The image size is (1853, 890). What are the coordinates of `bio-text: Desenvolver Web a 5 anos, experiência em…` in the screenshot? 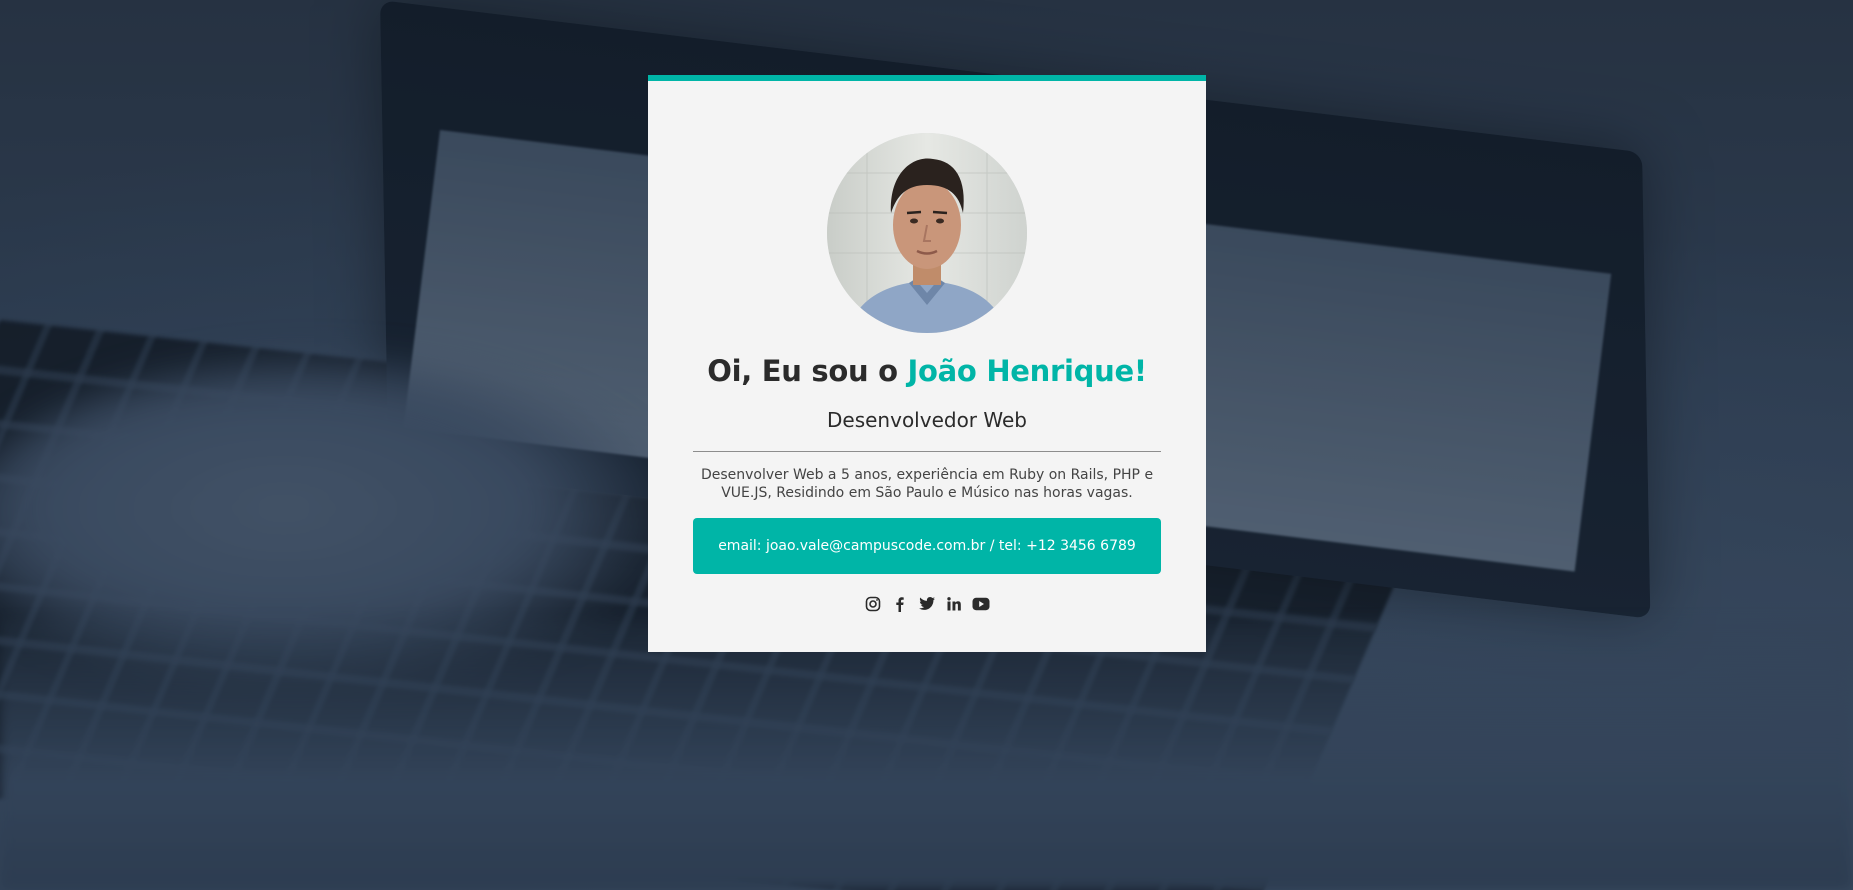 It's located at (927, 484).